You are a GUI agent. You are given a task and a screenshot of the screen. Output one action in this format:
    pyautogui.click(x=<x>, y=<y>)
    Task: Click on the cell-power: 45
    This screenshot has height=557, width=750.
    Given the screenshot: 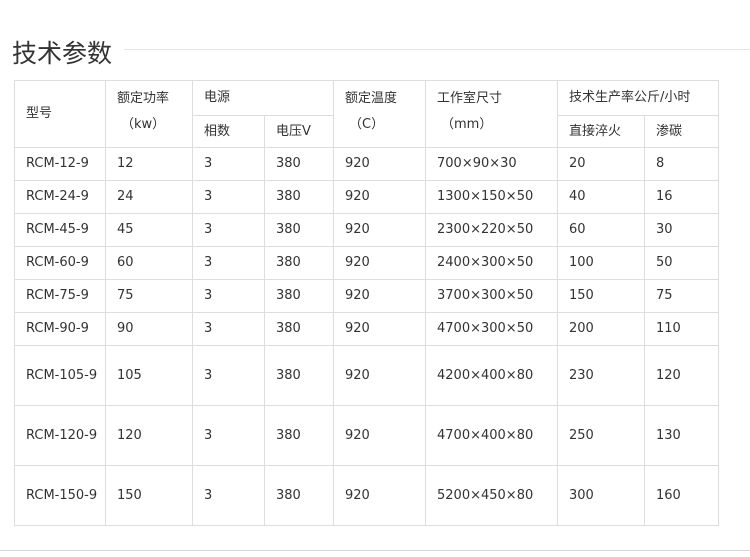 What is the action you would take?
    pyautogui.click(x=149, y=230)
    